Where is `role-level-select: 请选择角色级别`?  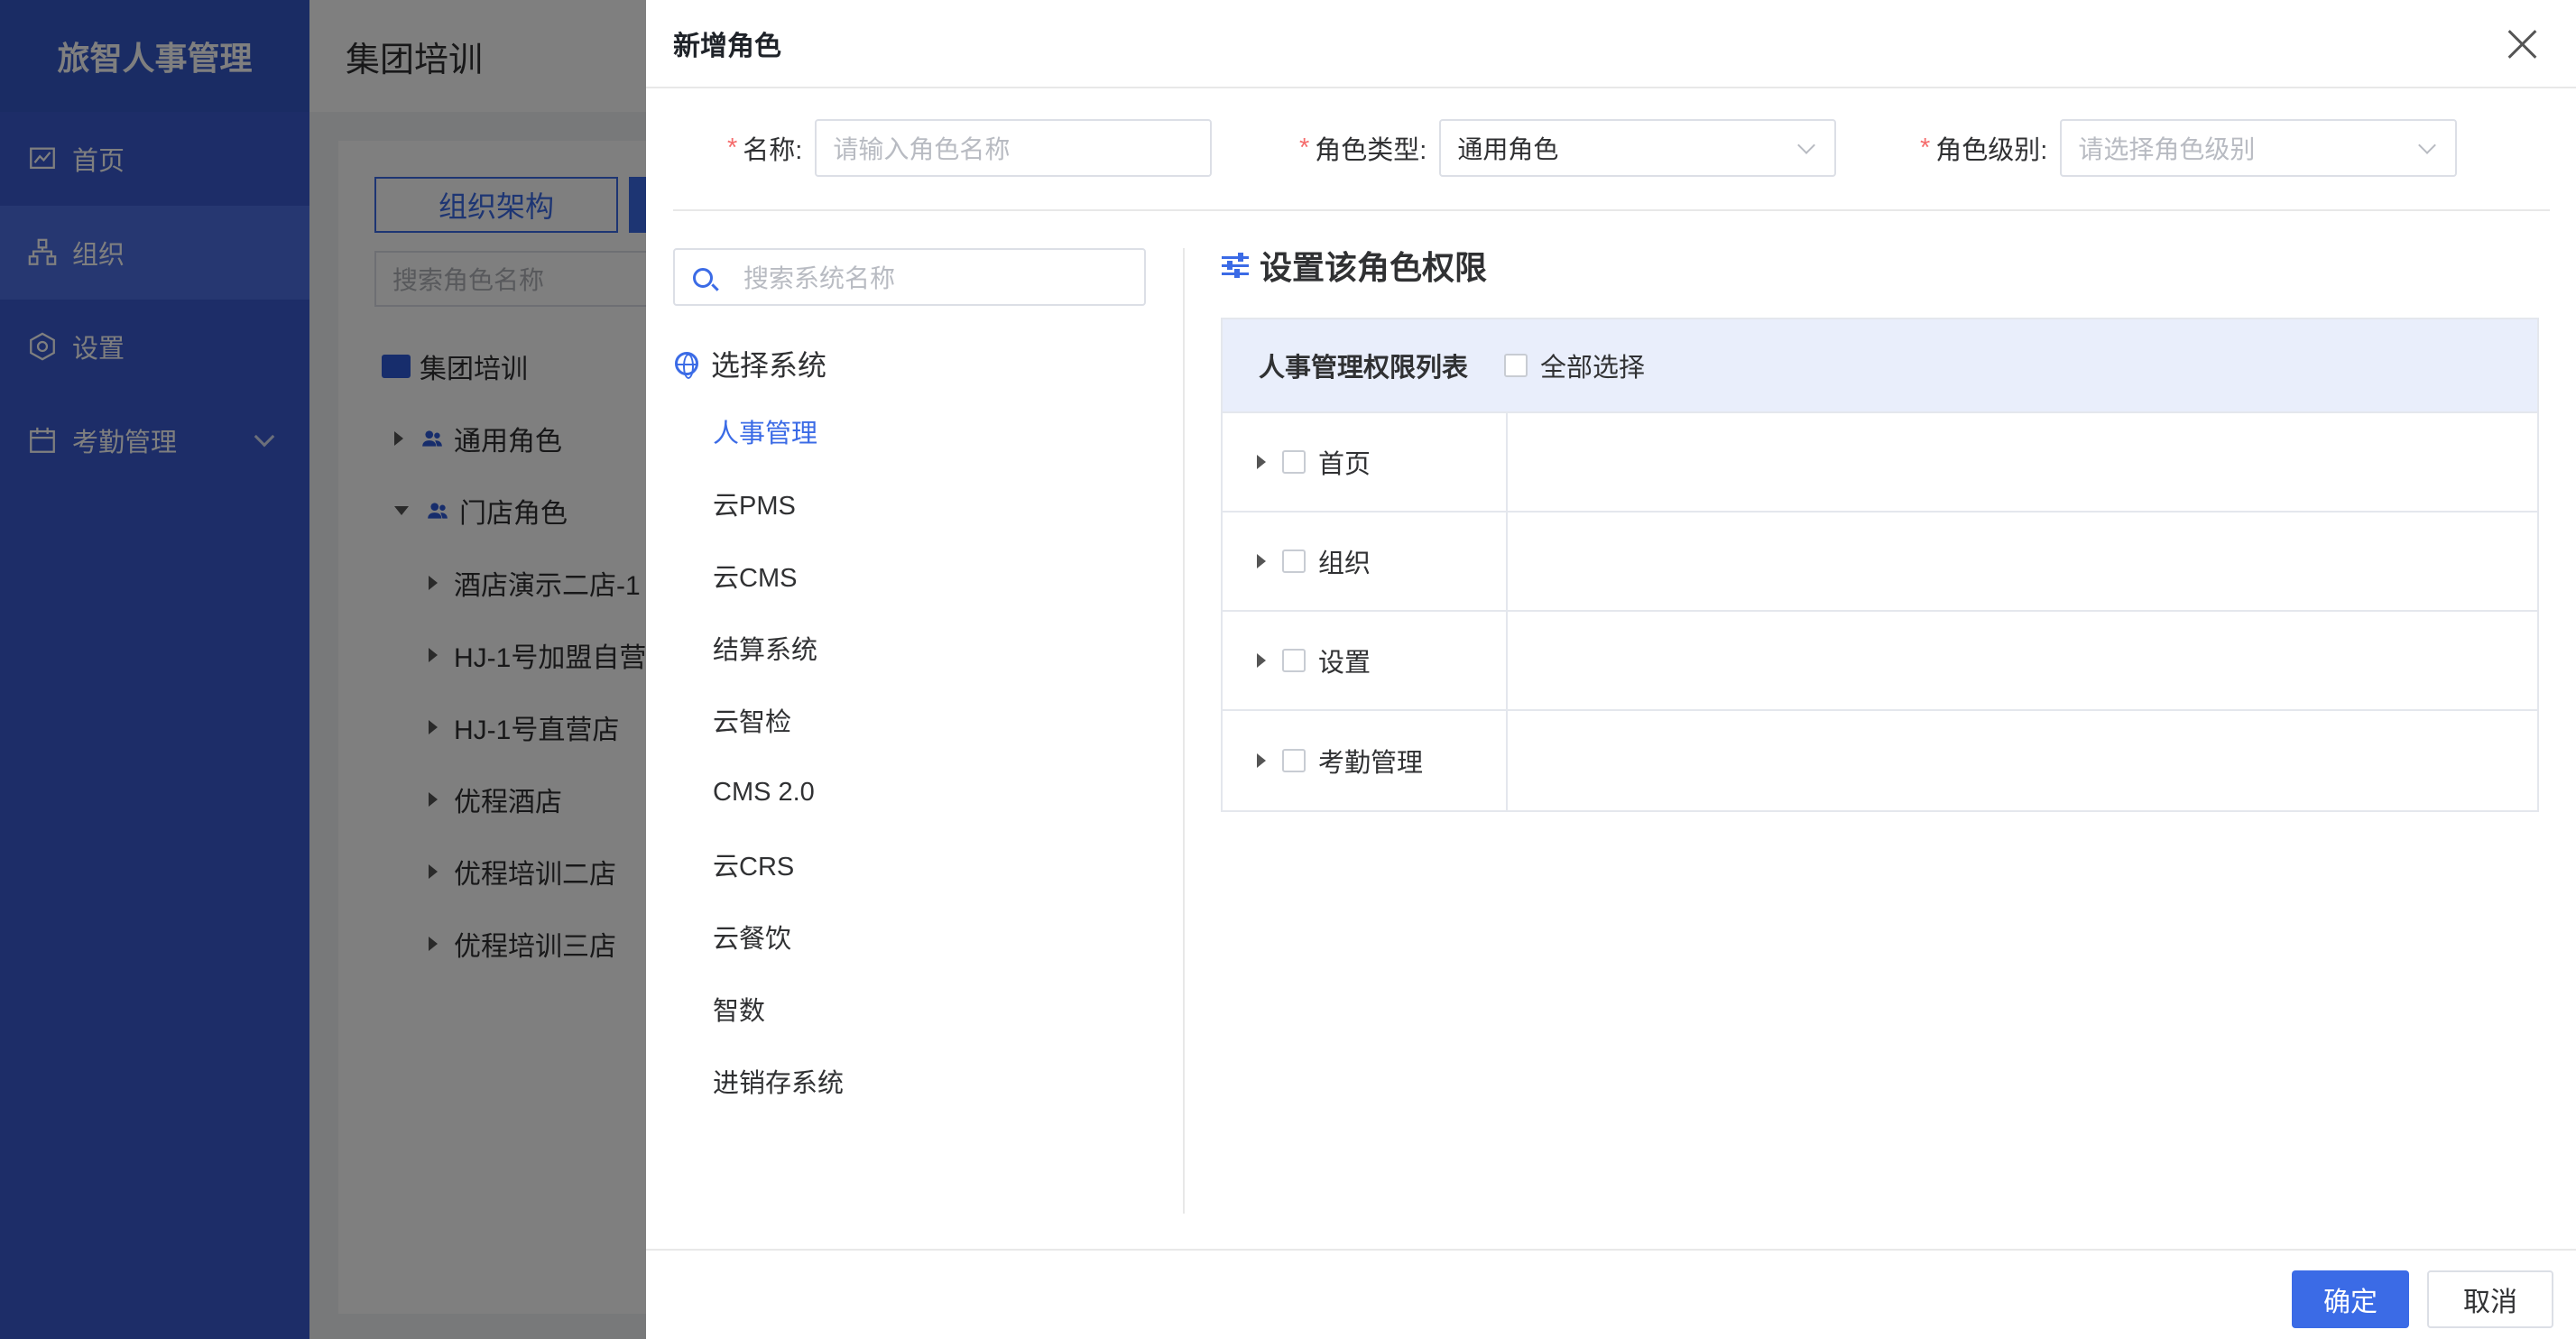
role-level-select: 请选择角色级别 is located at coordinates (2259, 148).